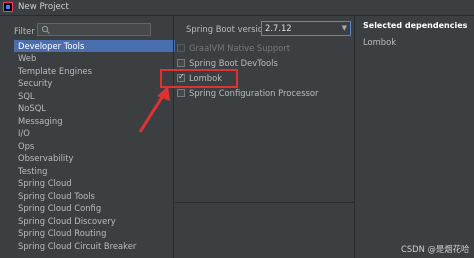 The height and width of the screenshot is (258, 474). What do you see at coordinates (95, 246) in the screenshot?
I see `category-item-spring-cloud-circuit-breaker: Spring Cloud Circuit Breaker` at bounding box center [95, 246].